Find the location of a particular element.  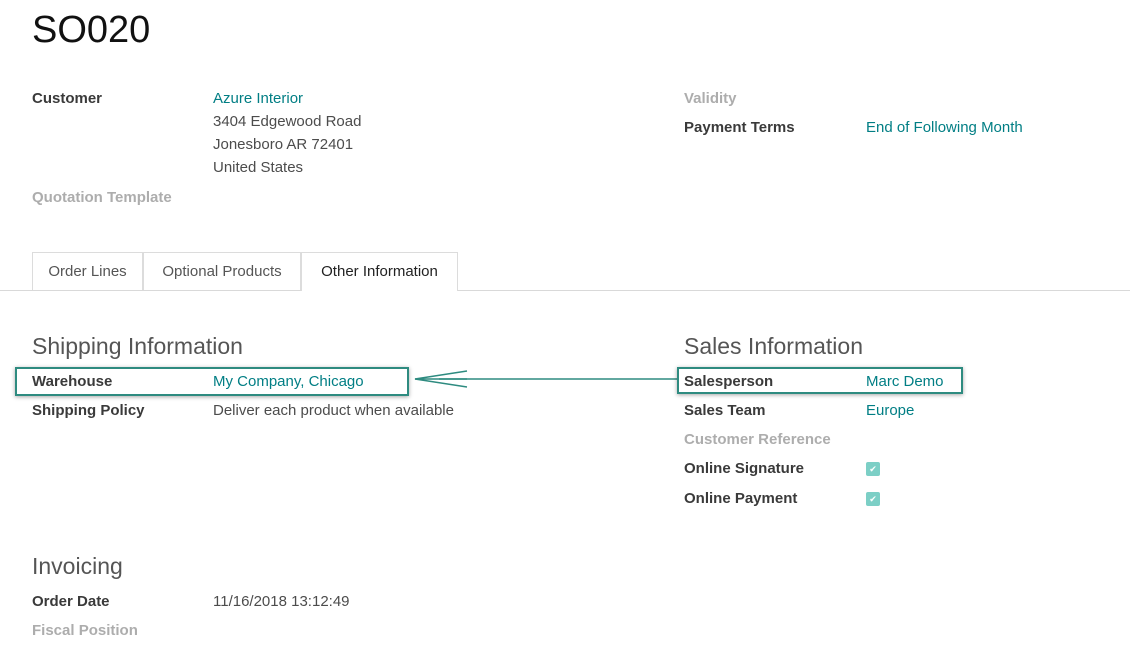

sales-section-title: Sales Information is located at coordinates (773, 346).